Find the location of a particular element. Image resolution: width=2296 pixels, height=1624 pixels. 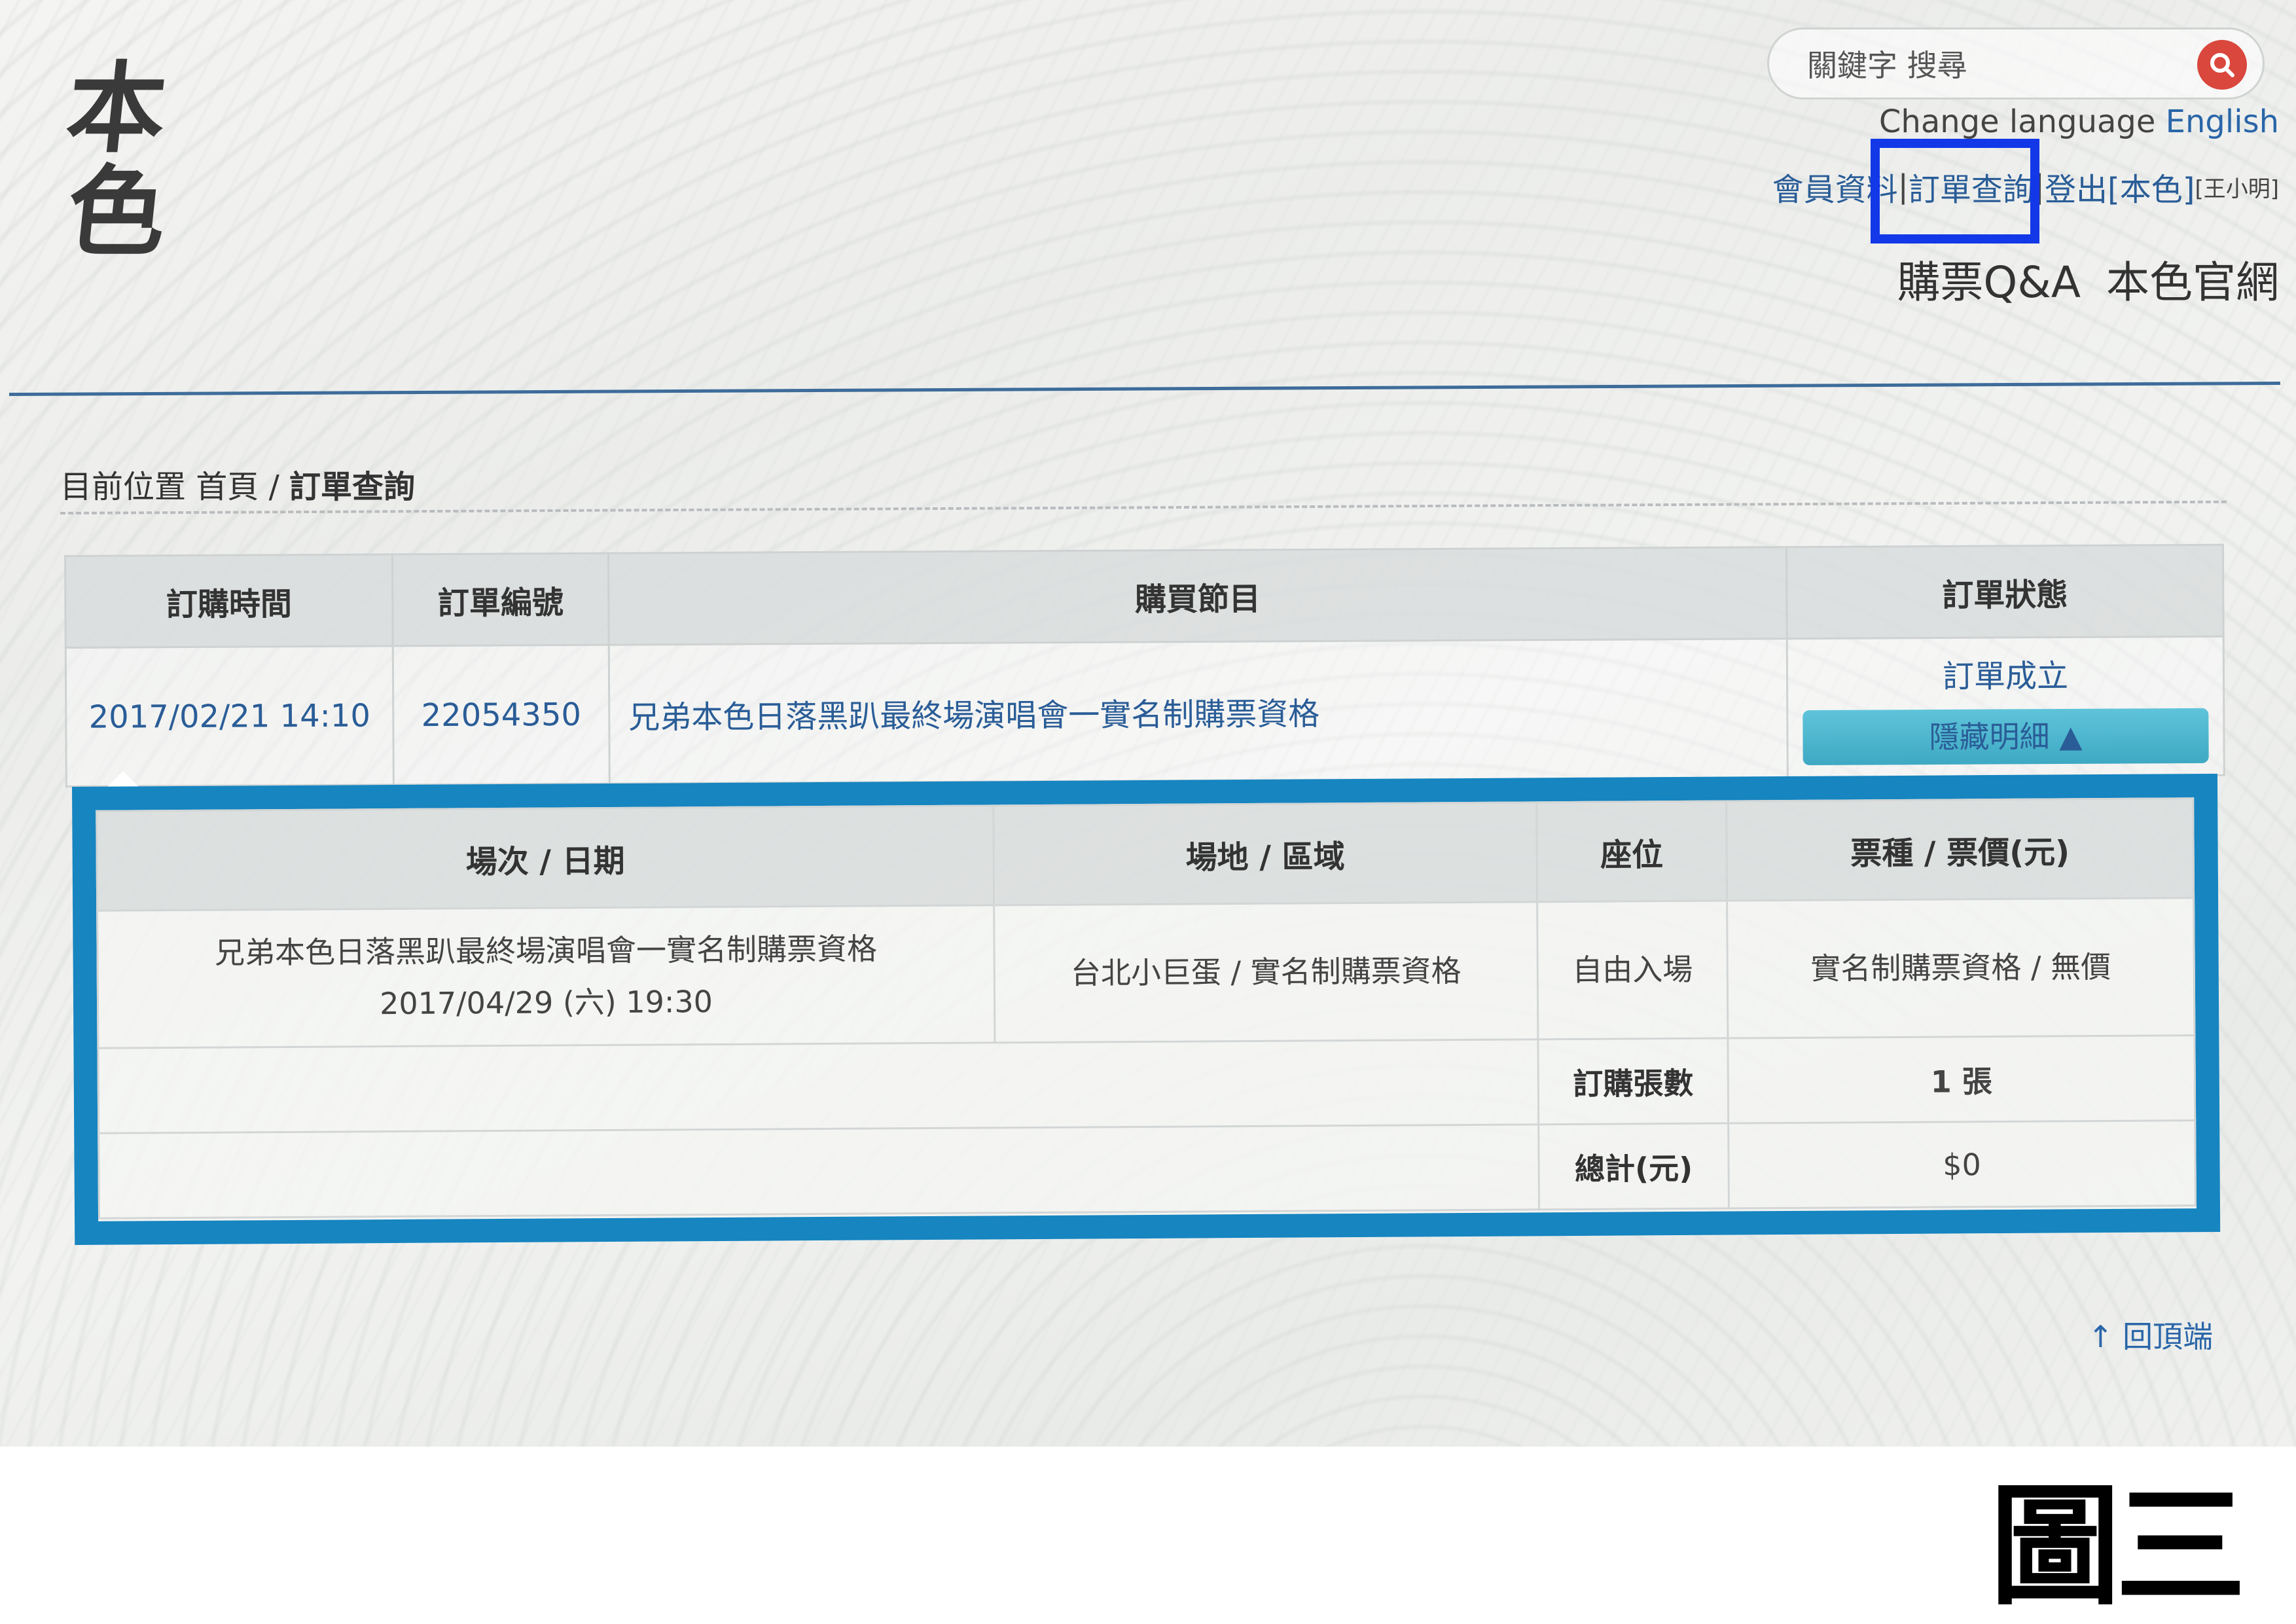

breadcrumb-prefix: 目前位置 is located at coordinates (124, 487).